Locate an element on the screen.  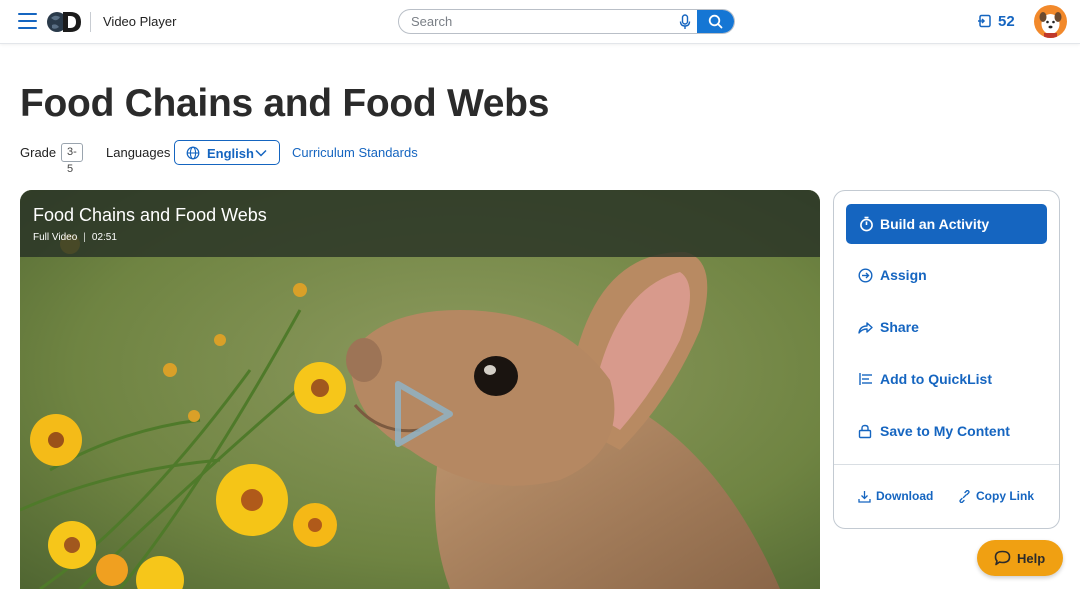
menu-icon is located at coordinates (27, 21).